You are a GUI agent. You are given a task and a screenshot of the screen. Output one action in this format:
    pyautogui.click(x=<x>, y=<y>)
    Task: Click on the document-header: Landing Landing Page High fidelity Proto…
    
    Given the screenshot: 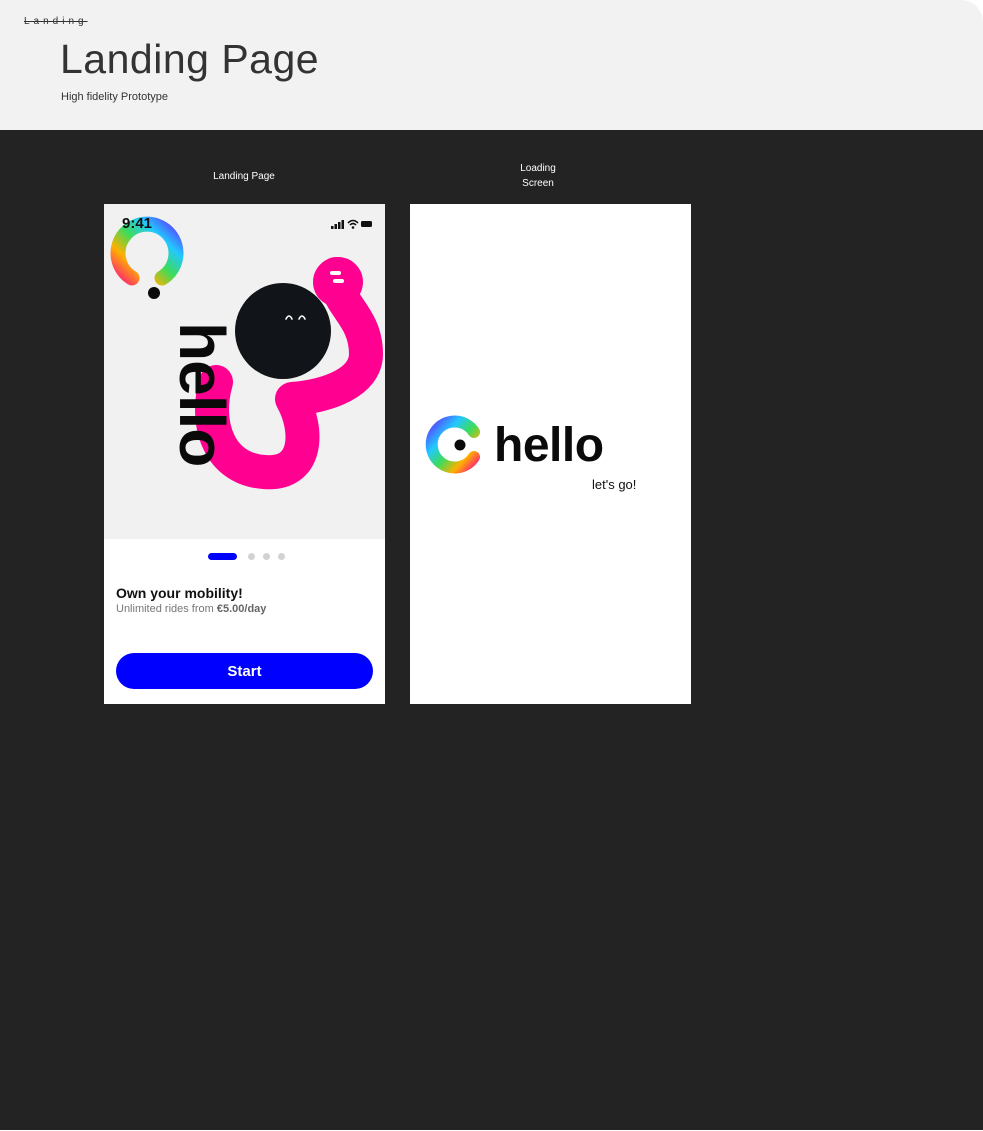 What is the action you would take?
    pyautogui.click(x=491, y=65)
    